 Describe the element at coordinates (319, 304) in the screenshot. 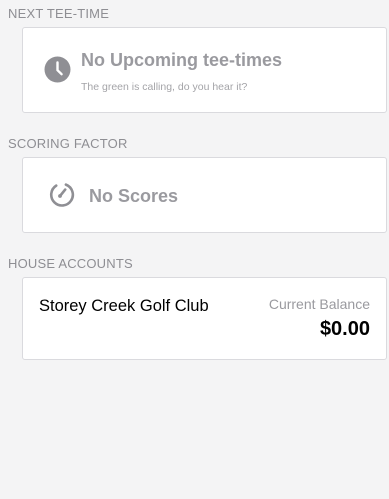

I see `current-balance-label: Current Balance` at that location.